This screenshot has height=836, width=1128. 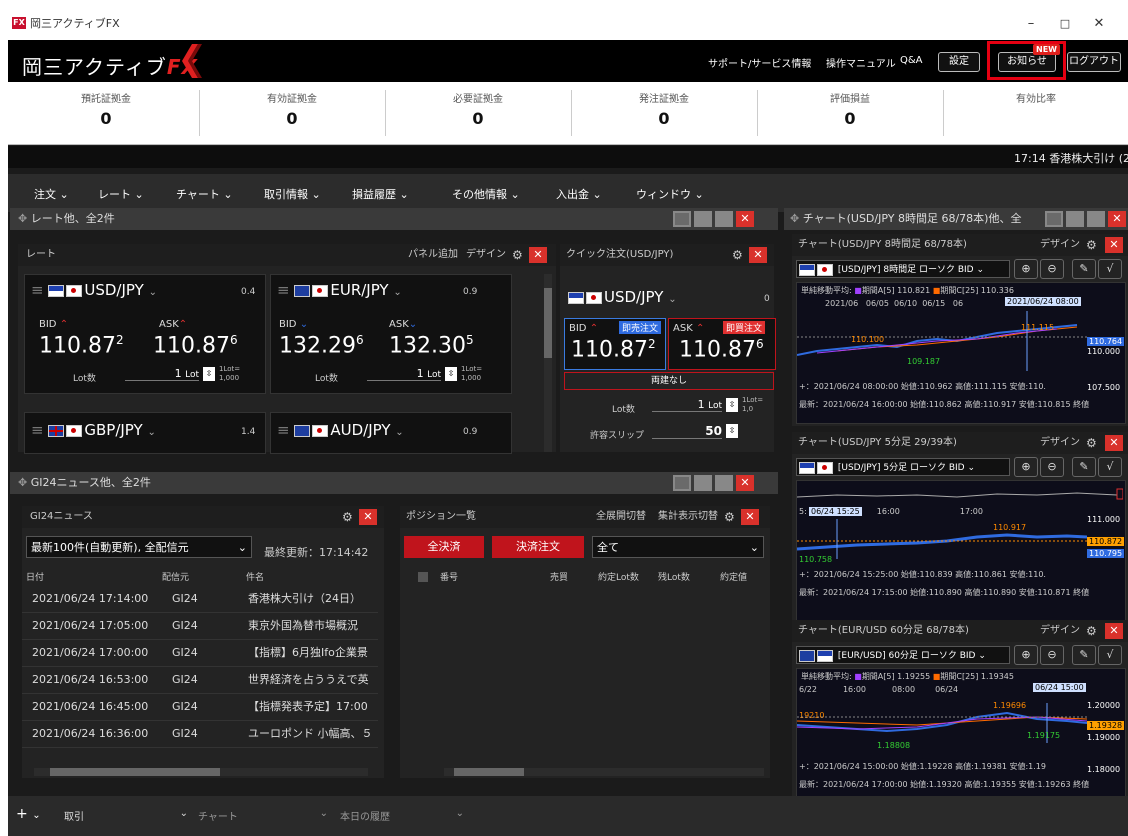 What do you see at coordinates (200, 707) in the screenshot?
I see `news-row: 2021/06/24 16:45:00 GI24 【指標発表予定】17:00` at bounding box center [200, 707].